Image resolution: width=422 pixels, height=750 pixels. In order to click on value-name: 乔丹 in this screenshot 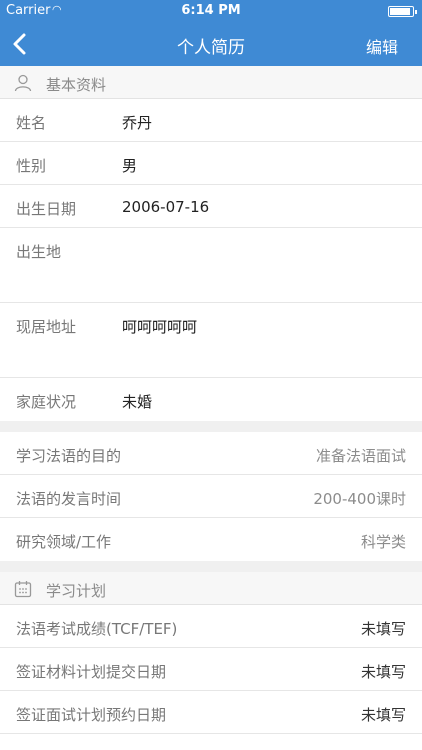, I will do `click(137, 123)`.